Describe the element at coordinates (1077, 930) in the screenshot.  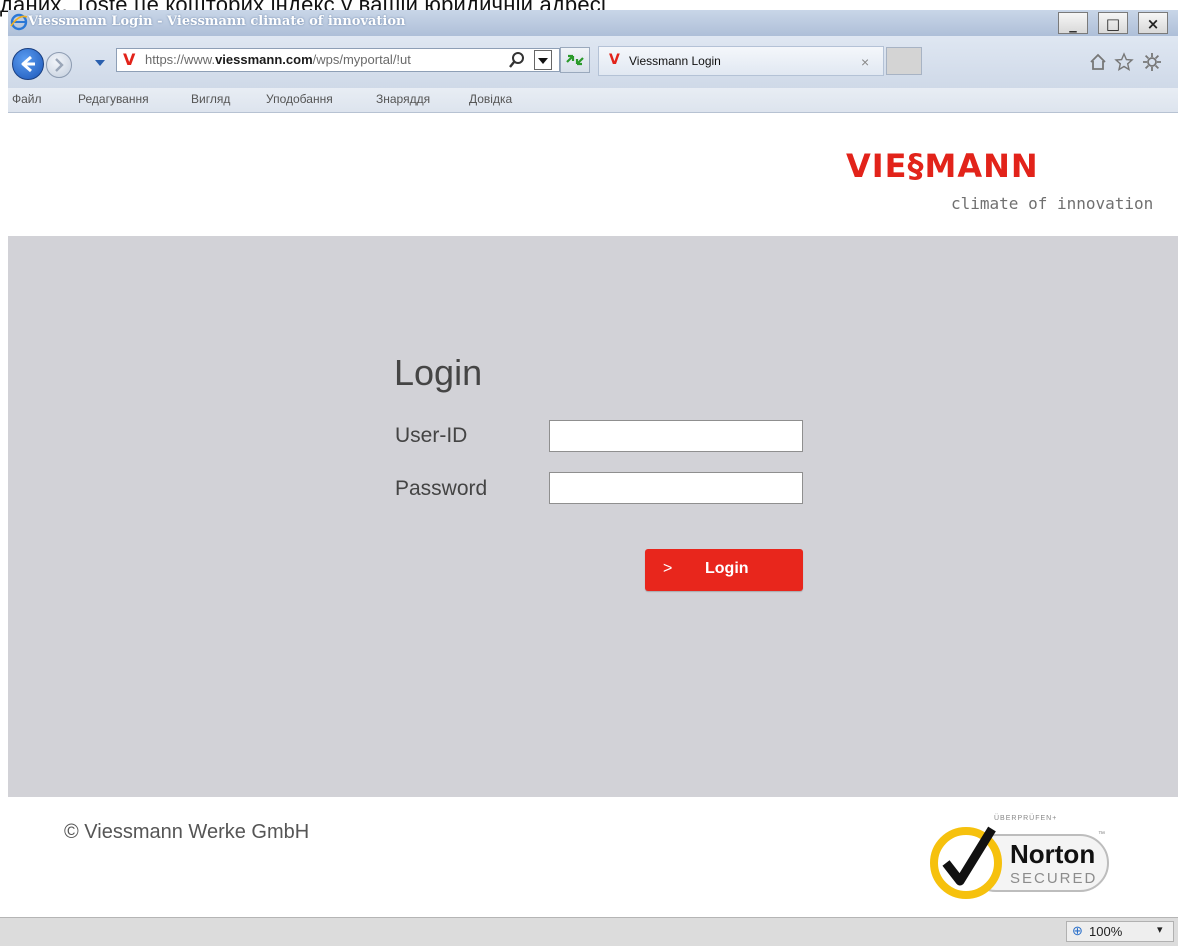
I see `zoom-icon: ⊕` at that location.